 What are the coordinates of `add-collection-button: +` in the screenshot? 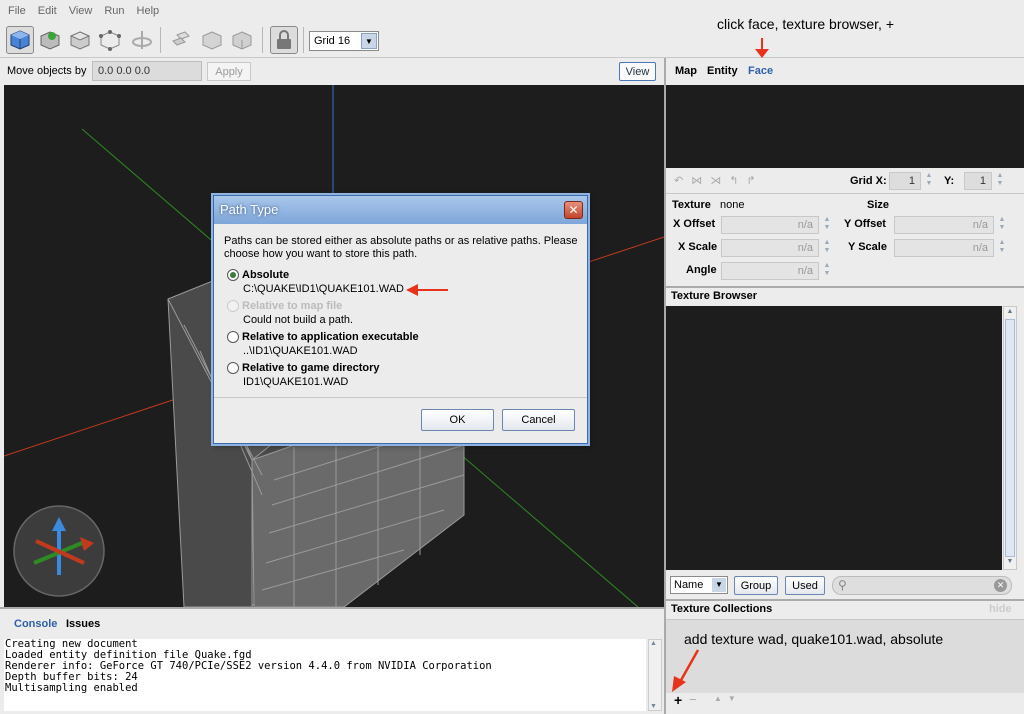 It's located at (678, 700).